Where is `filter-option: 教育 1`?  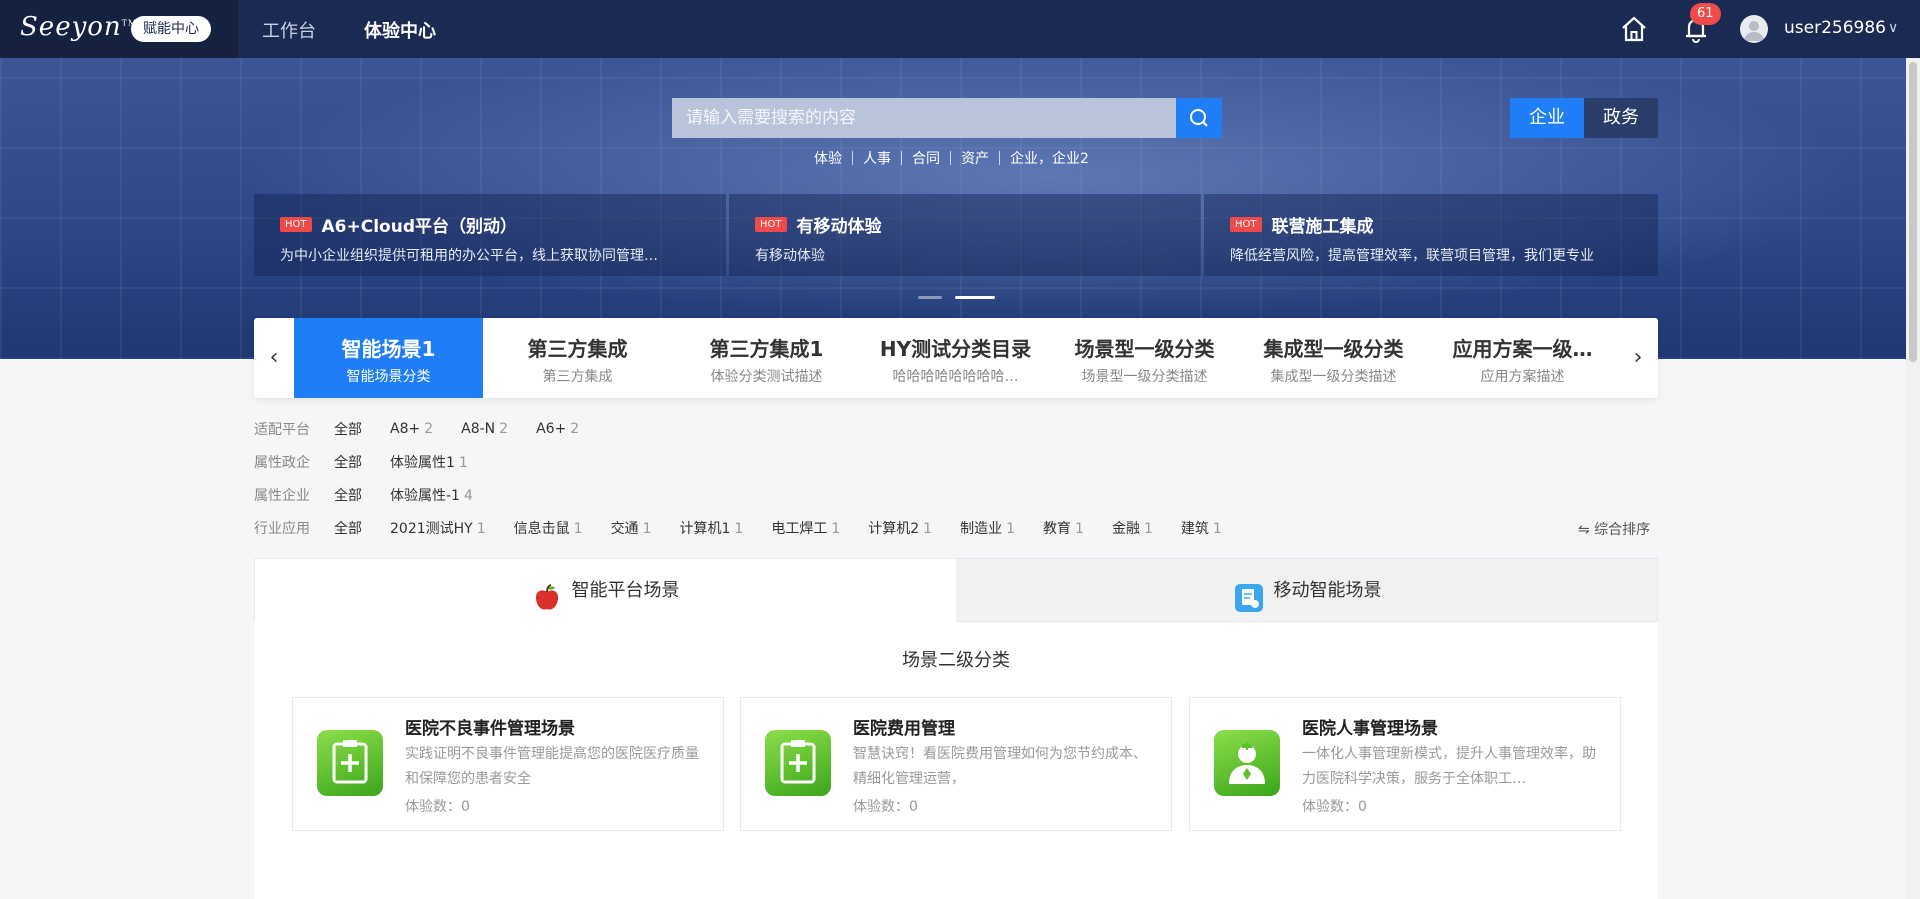
filter-option: 教育 1 is located at coordinates (1063, 528).